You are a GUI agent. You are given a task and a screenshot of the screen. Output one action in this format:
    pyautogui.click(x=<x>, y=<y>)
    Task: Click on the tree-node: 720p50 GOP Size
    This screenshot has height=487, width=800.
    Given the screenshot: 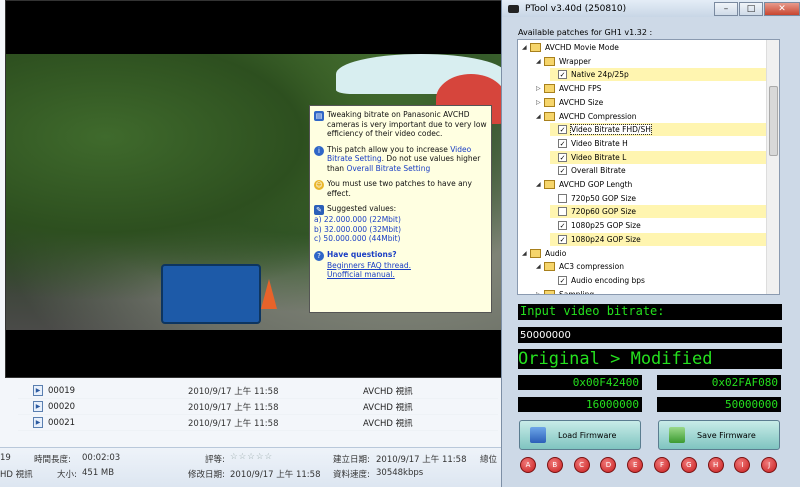 What is the action you would take?
    pyautogui.click(x=593, y=198)
    